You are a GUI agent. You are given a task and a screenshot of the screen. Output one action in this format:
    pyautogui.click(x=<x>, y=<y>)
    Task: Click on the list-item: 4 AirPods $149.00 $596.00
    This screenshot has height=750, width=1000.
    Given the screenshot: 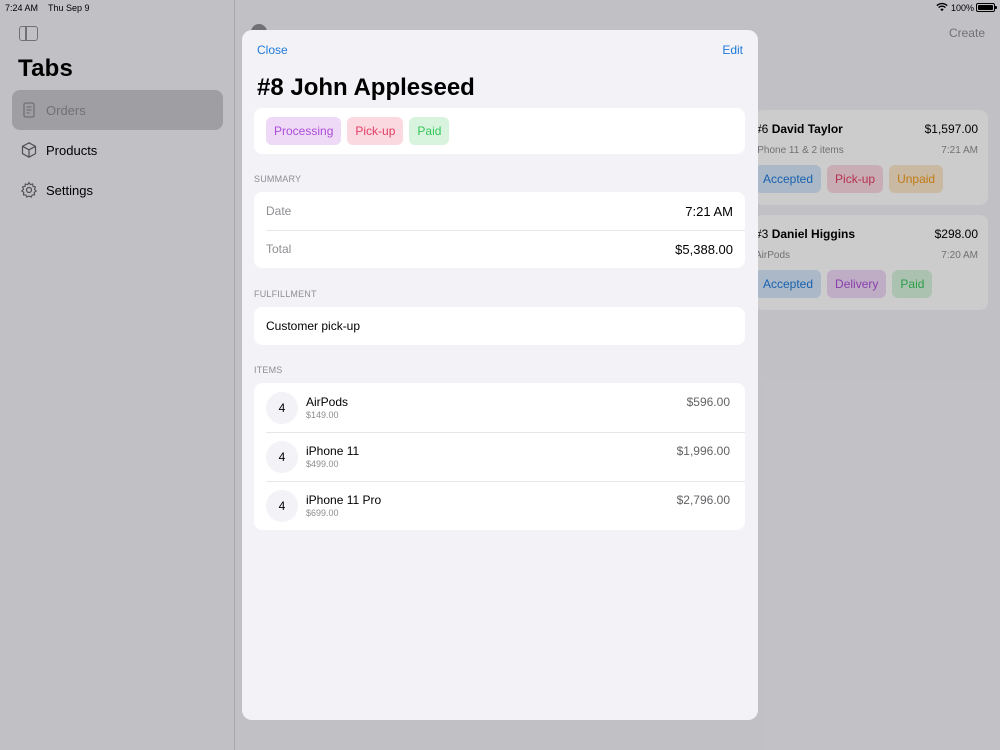 What is the action you would take?
    pyautogui.click(x=499, y=407)
    